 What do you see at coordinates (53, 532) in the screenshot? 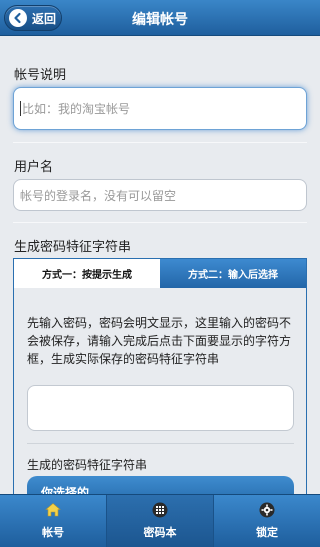
I see `nav-label-accounts: 帐号` at bounding box center [53, 532].